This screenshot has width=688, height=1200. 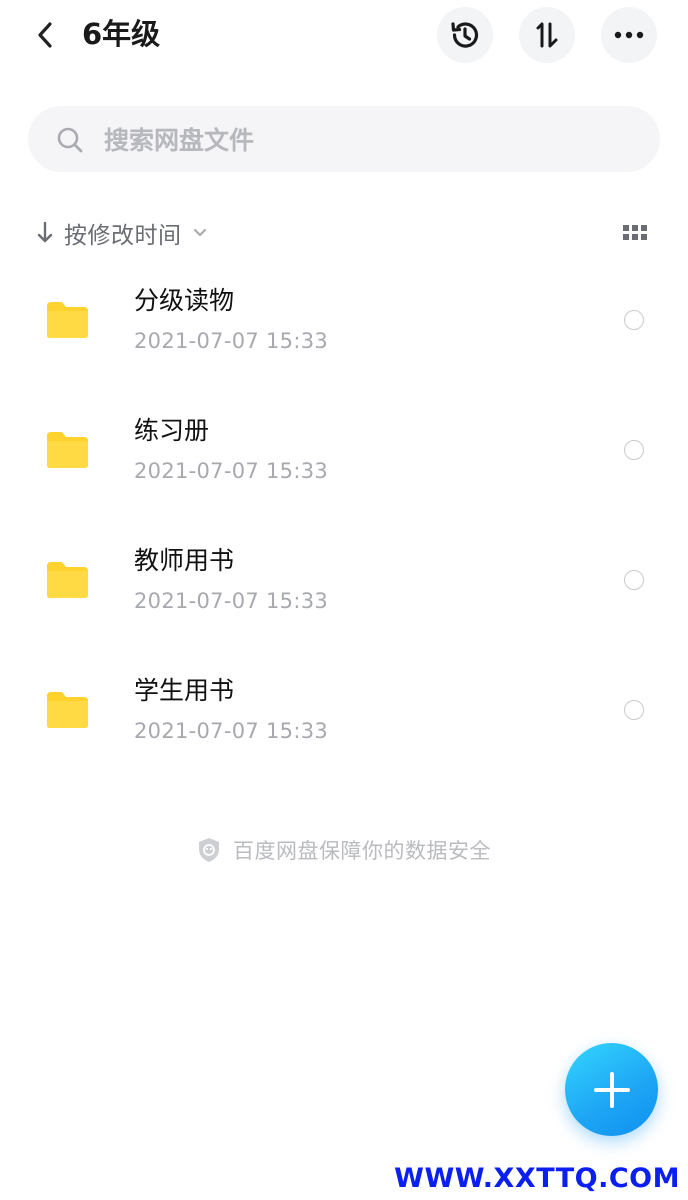 I want to click on arrow-down-icon, so click(x=45, y=232).